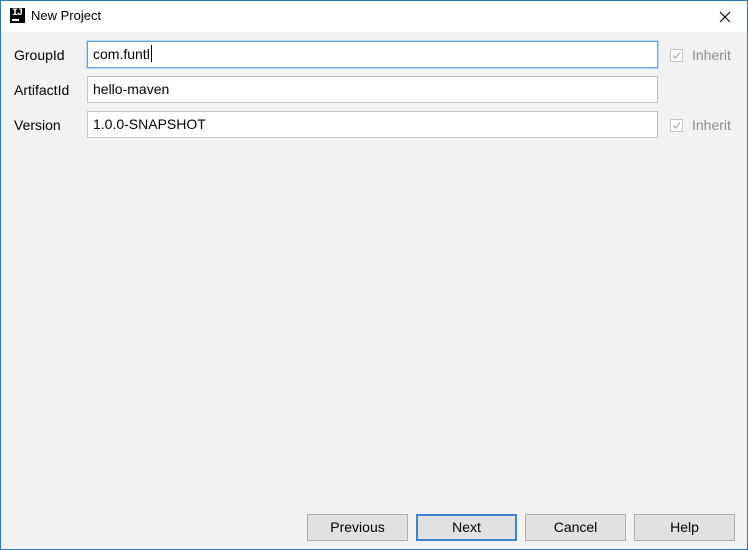  I want to click on title-bar: IJ New Project, so click(374, 16).